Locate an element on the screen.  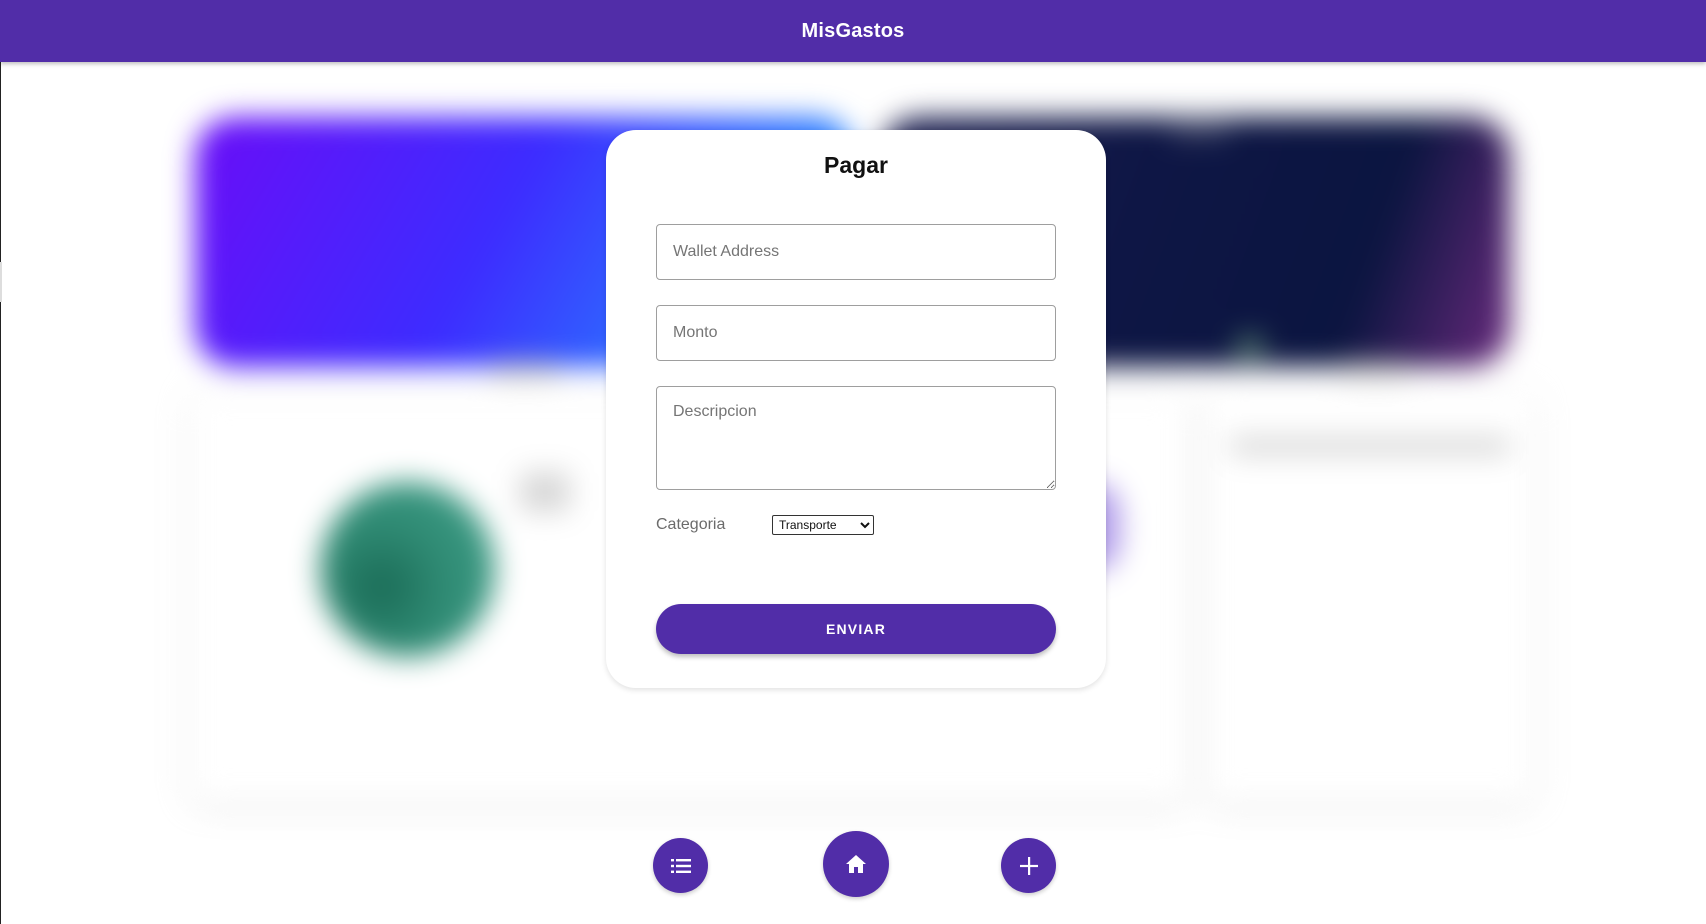
description-textarea is located at coordinates (856, 438).